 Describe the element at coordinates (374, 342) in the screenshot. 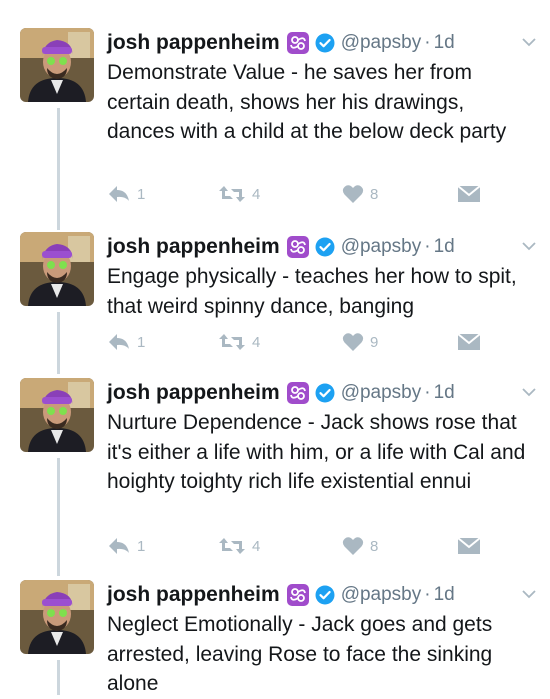

I see `like-count: 9` at that location.